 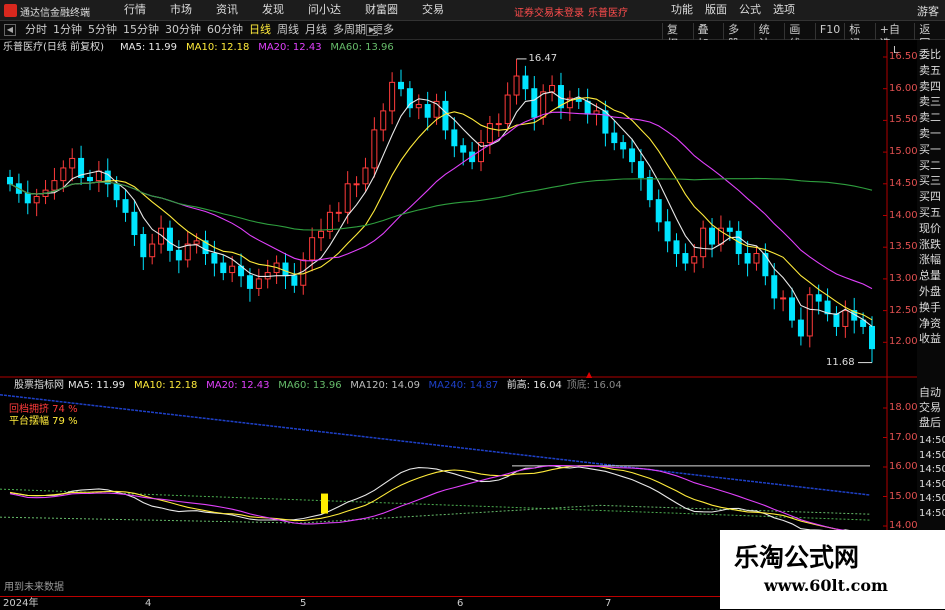 What do you see at coordinates (10, 10) in the screenshot?
I see `app-logo-icon` at bounding box center [10, 10].